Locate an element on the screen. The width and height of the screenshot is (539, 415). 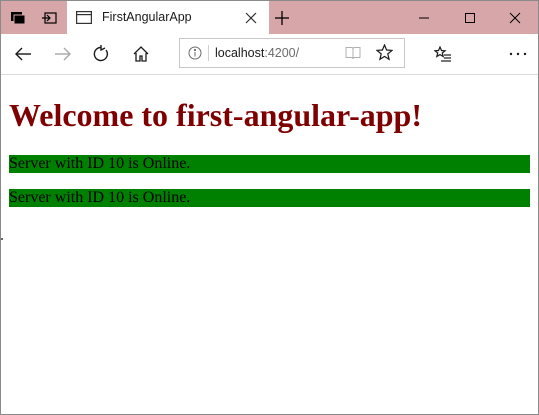
favorites-hub-button is located at coordinates (443, 54).